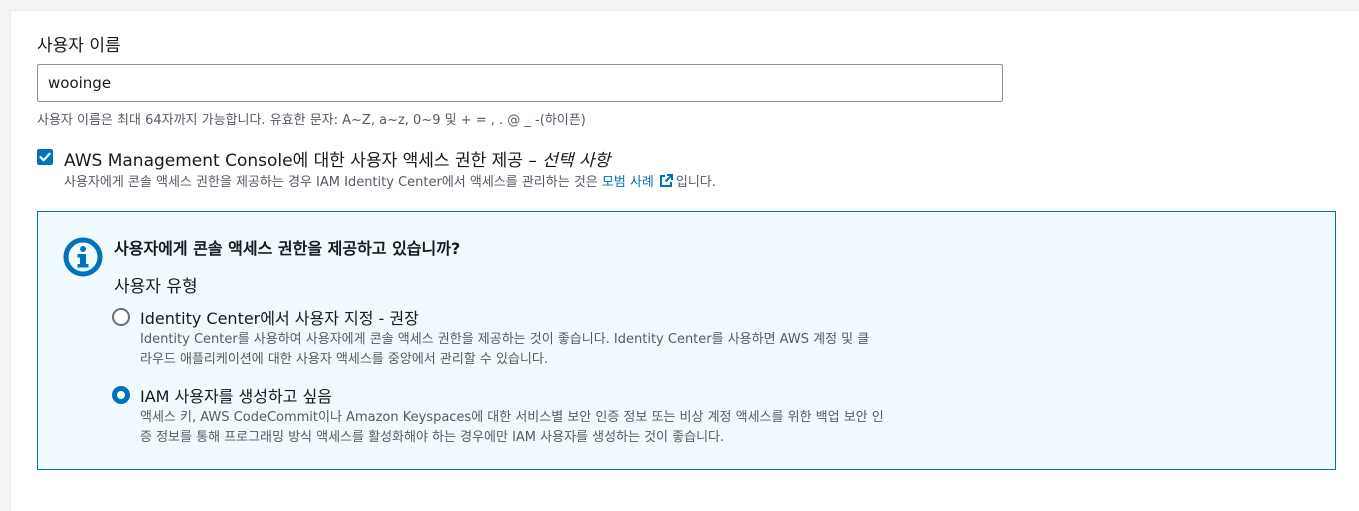  I want to click on console-access-checkbox, so click(45, 157).